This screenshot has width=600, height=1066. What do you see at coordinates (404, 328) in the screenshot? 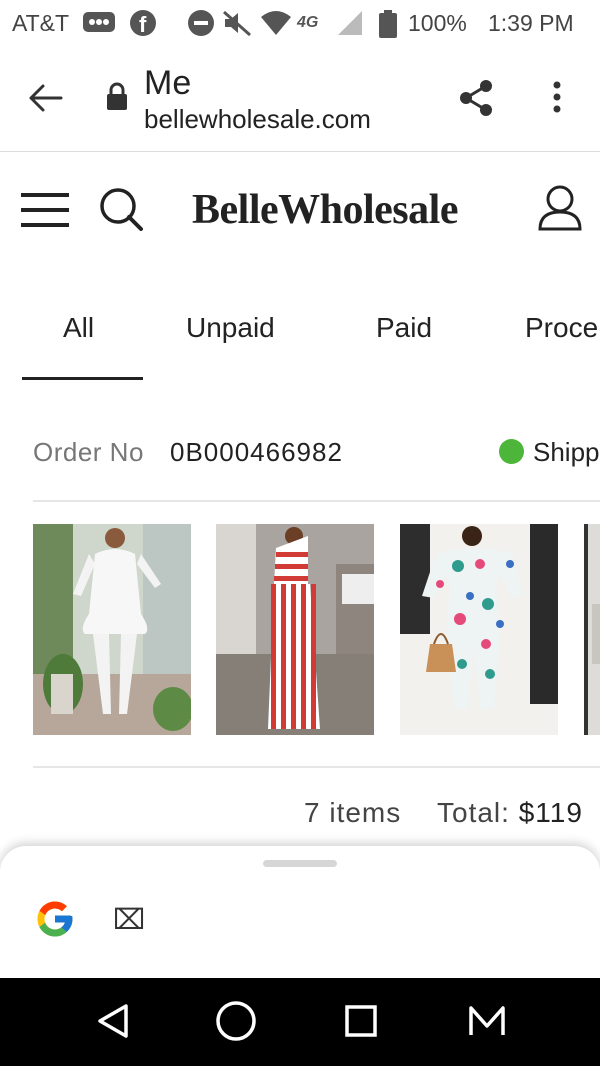
I see `tab-paid: Paid` at bounding box center [404, 328].